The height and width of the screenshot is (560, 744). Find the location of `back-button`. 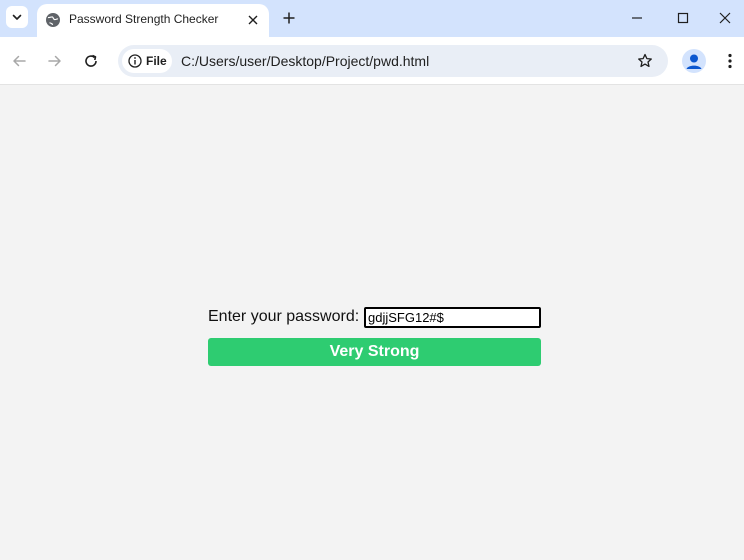

back-button is located at coordinates (19, 61).